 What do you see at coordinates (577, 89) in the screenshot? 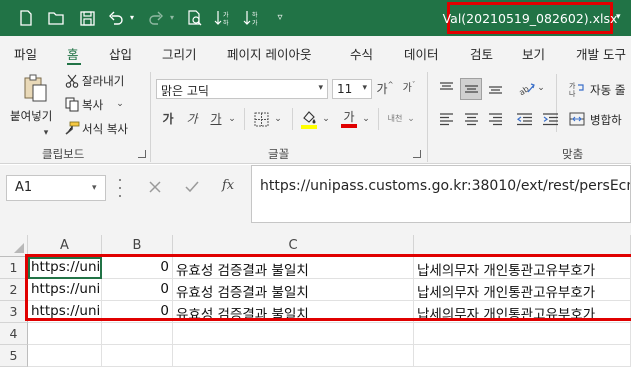
I see `wrap-text-icon: 가나` at bounding box center [577, 89].